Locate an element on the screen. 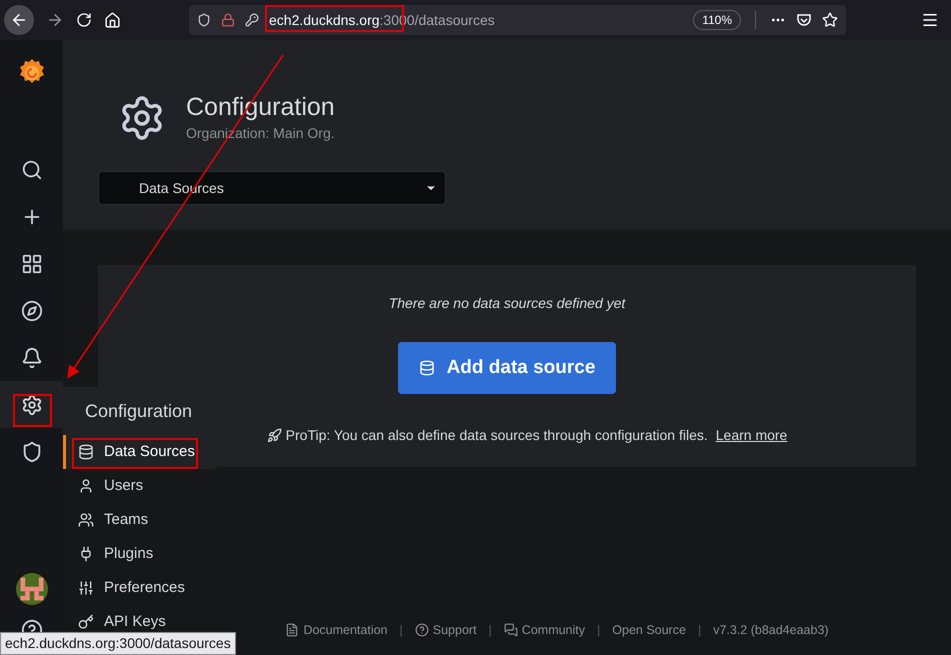 Image resolution: width=951 pixels, height=655 pixels. lock-icon is located at coordinates (228, 20).